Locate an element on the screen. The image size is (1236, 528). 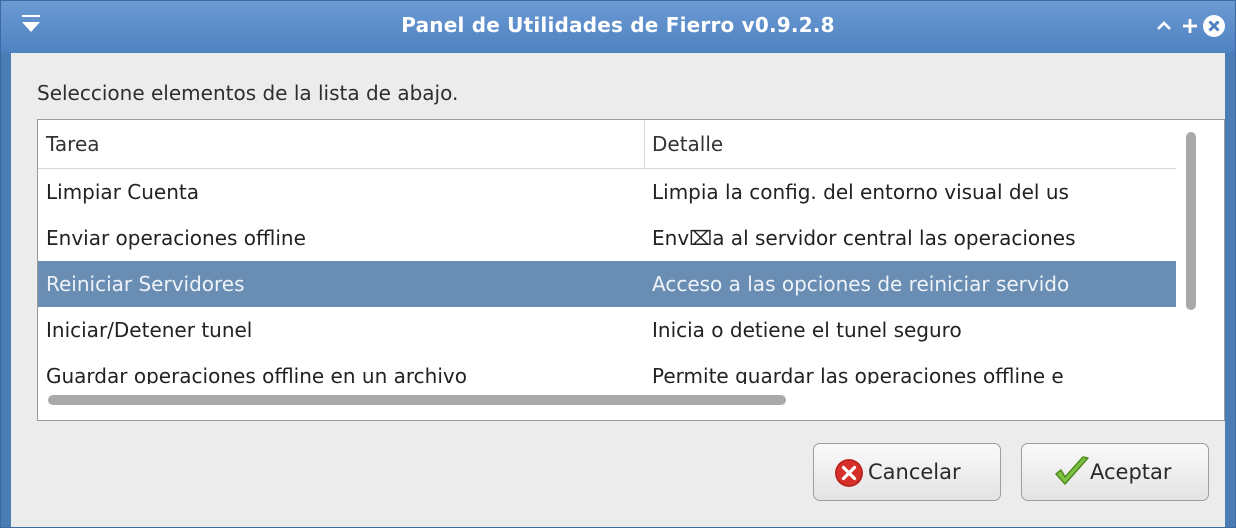
column-header-task: Tarea is located at coordinates (343, 144).